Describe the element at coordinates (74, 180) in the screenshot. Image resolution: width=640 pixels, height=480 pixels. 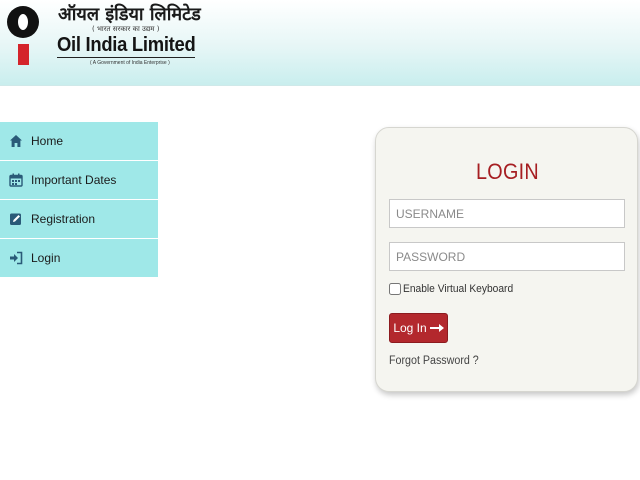
I see `sidebar-item-label: Important Dates` at that location.